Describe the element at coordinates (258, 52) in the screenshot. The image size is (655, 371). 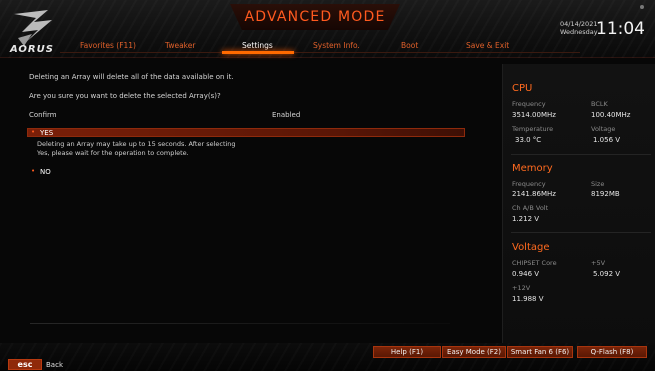
I see `active-tab-indicator` at that location.